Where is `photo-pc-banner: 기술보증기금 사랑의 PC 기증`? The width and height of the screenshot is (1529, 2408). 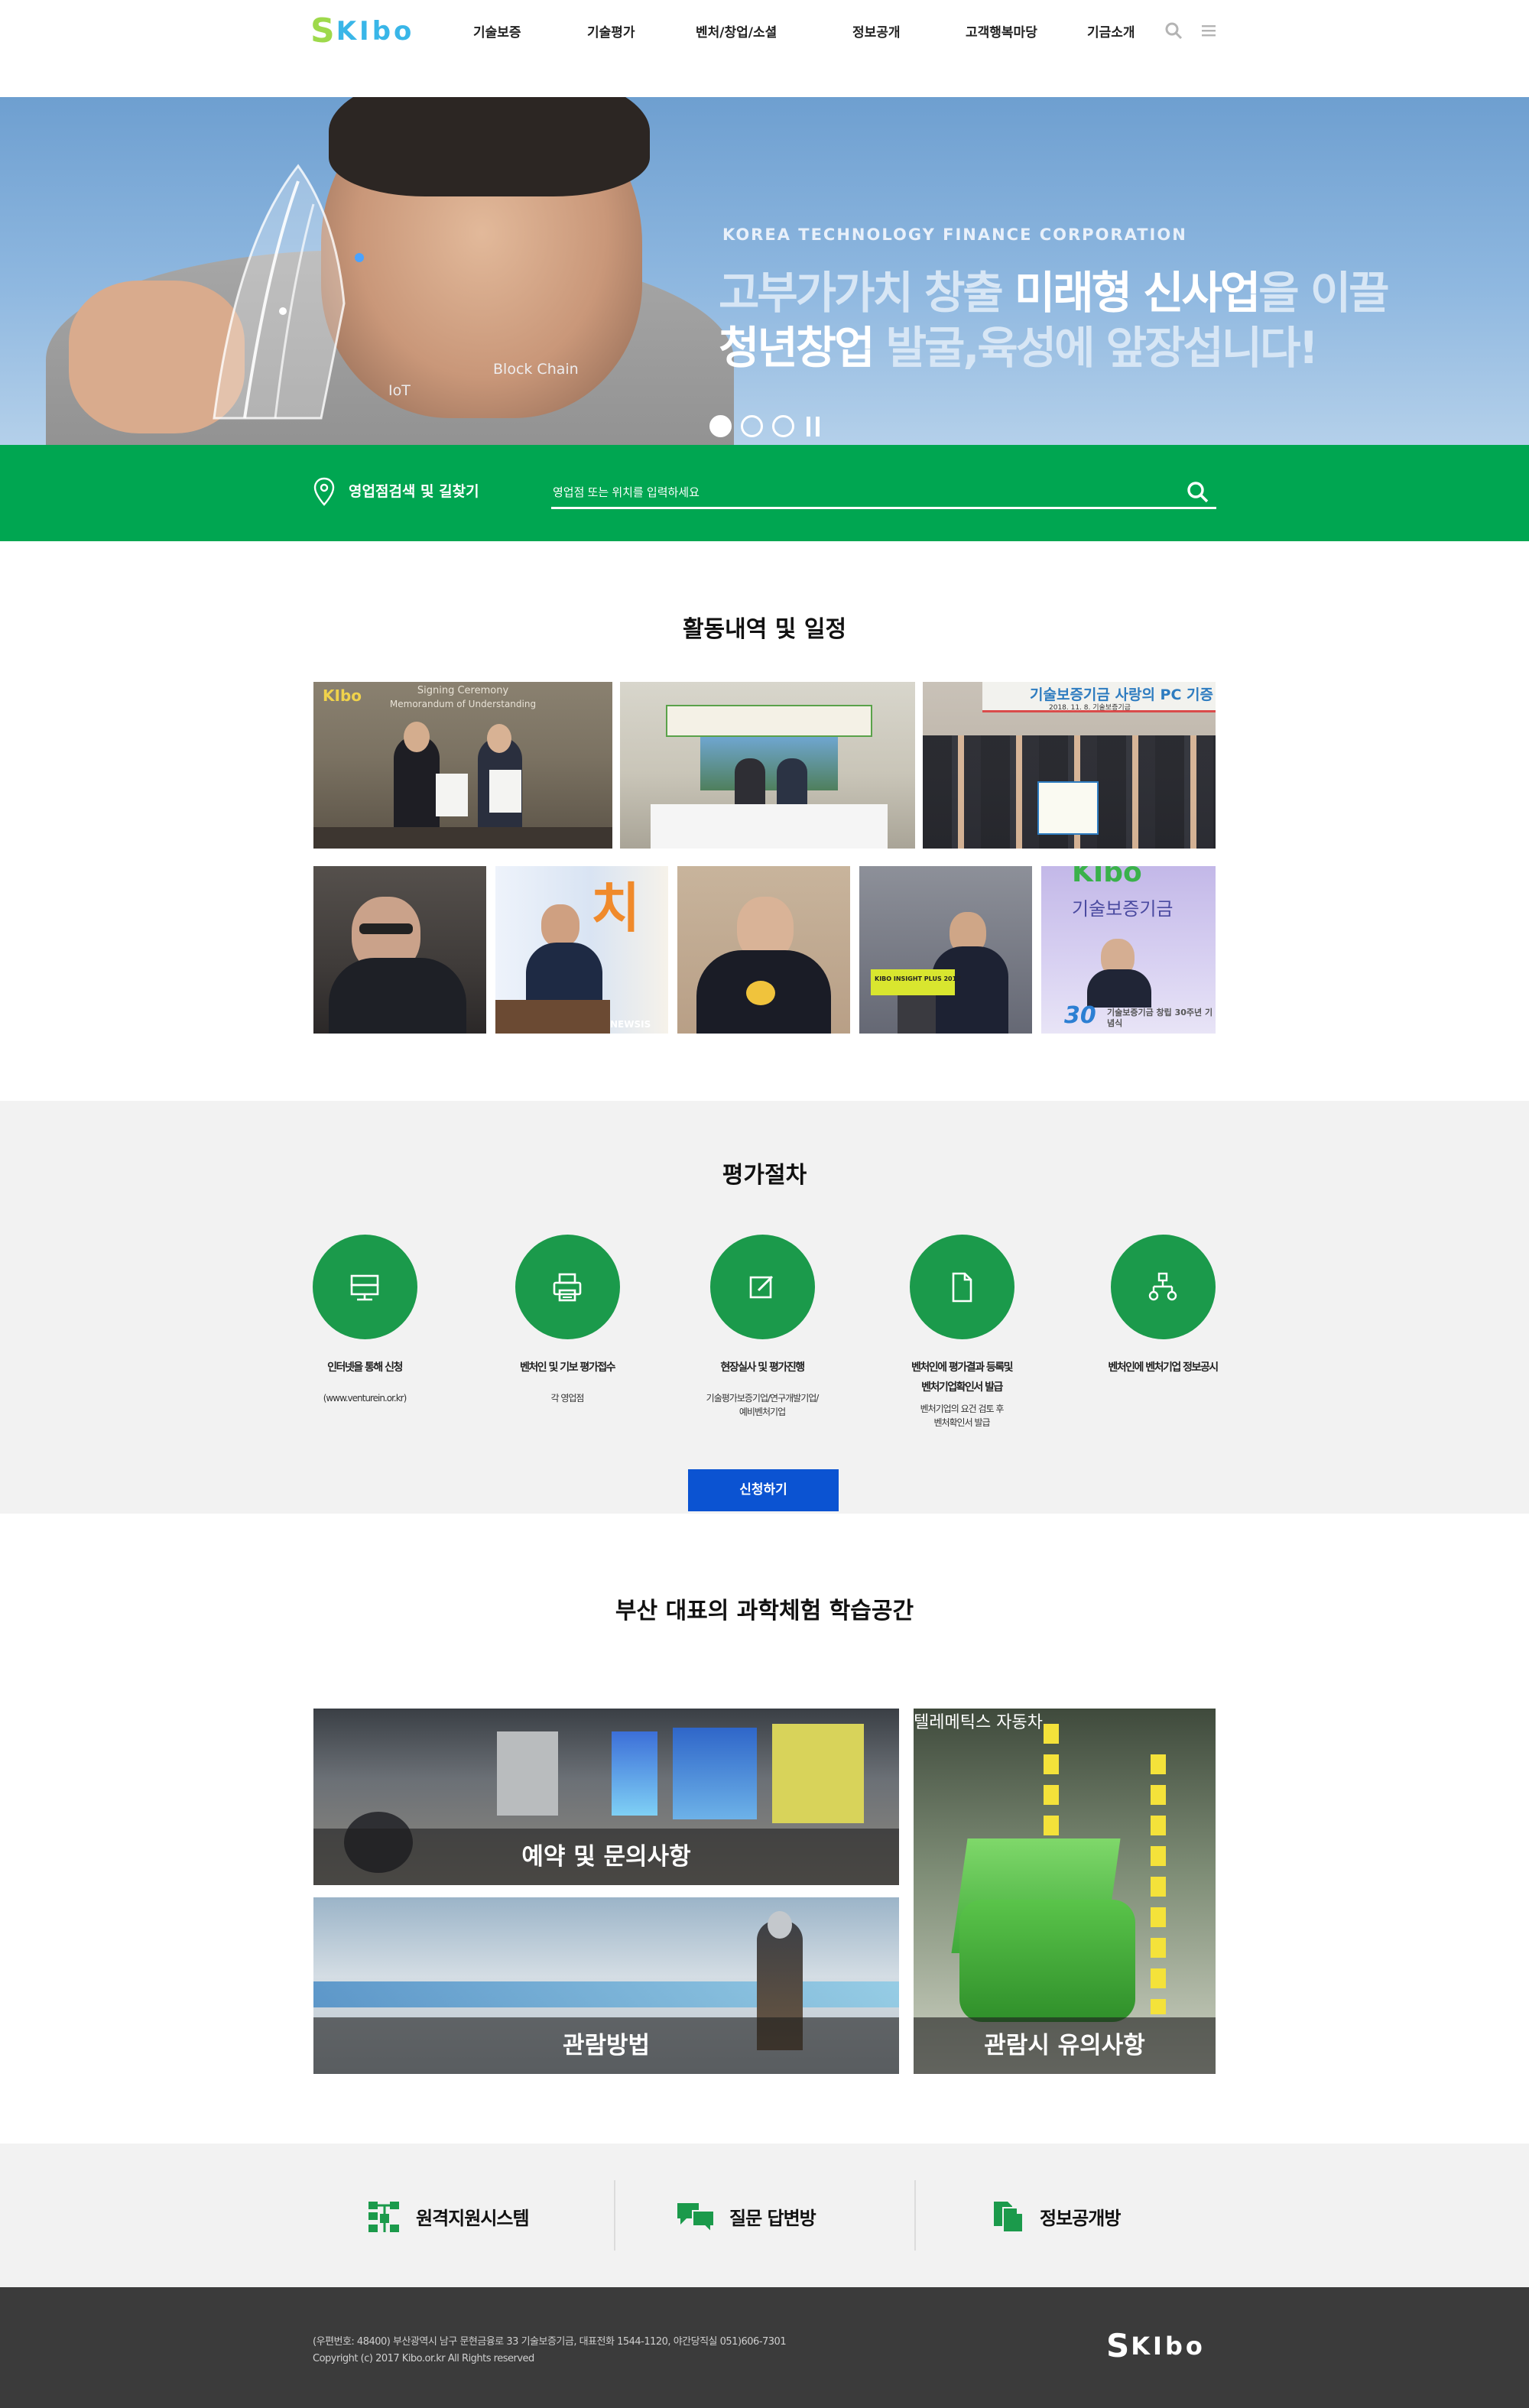 photo-pc-banner: 기술보증기금 사랑의 PC 기증 is located at coordinates (1121, 695).